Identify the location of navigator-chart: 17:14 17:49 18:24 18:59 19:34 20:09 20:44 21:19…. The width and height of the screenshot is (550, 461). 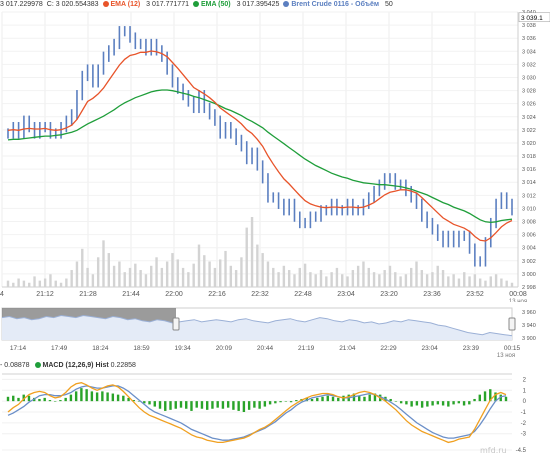
(275, 331).